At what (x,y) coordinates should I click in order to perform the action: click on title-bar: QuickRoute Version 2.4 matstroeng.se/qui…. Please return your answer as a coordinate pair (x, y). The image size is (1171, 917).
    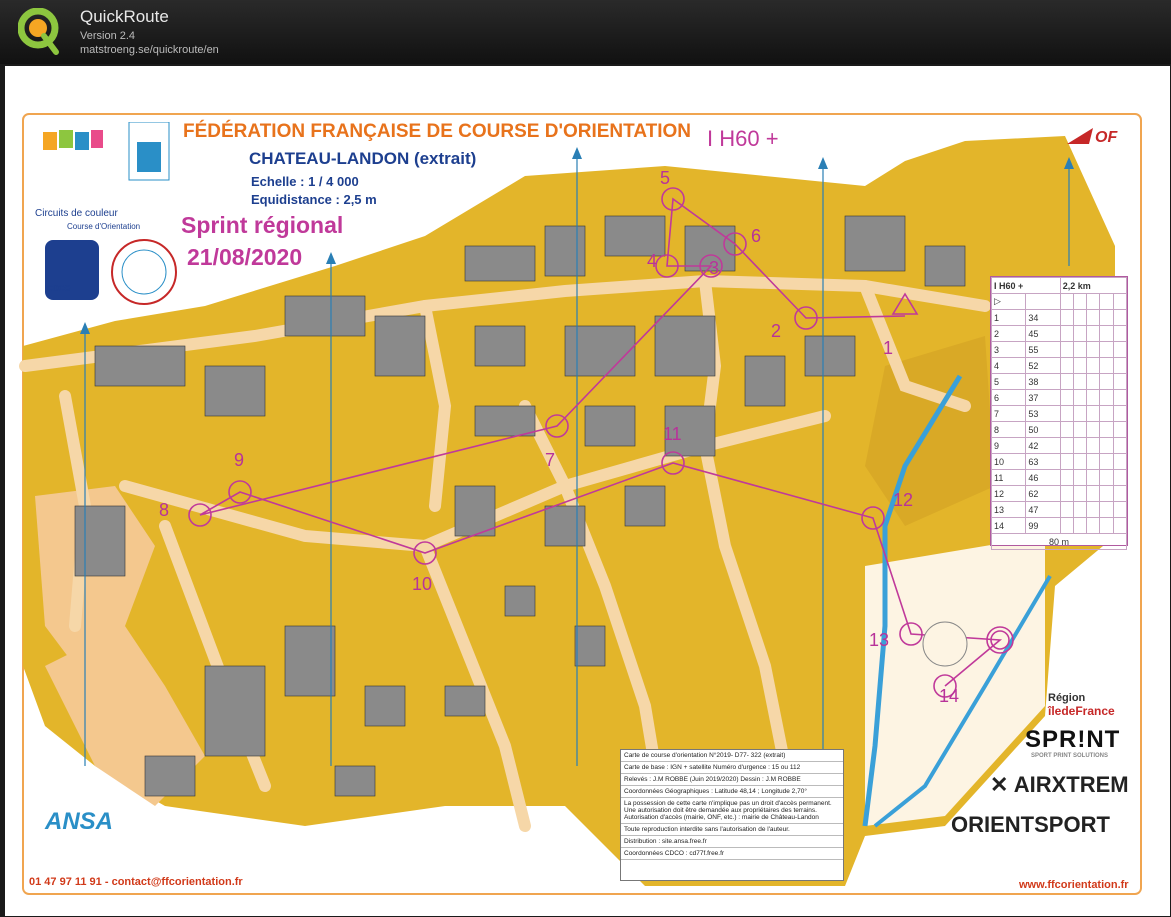
    Looking at the image, I should click on (585, 32).